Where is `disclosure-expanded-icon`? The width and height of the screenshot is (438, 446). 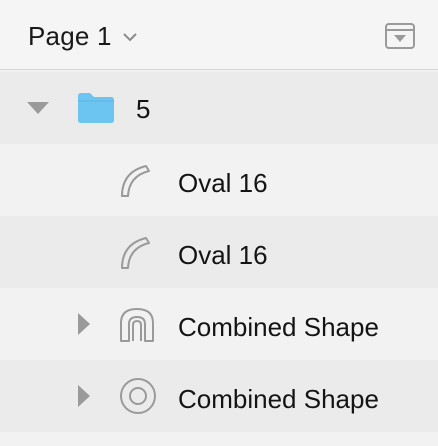 disclosure-expanded-icon is located at coordinates (37, 110).